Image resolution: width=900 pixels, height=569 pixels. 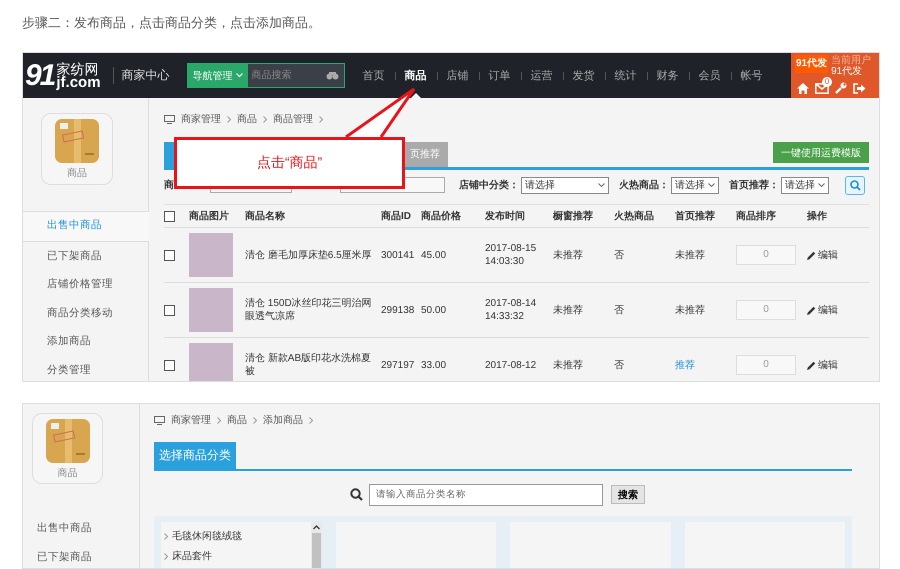 I want to click on filter-label: 商, so click(x=169, y=185).